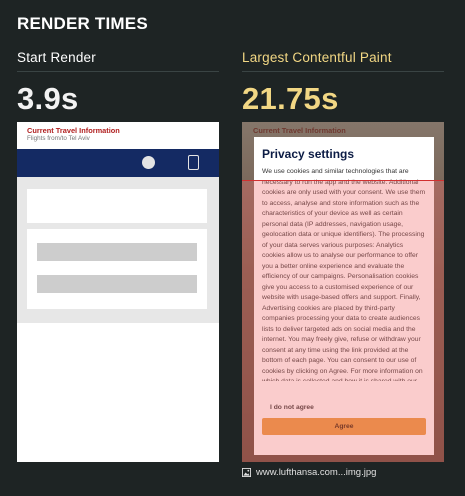  Describe the element at coordinates (308, 154) in the screenshot. I see `privacy-modal-title: Privacy settings` at that location.